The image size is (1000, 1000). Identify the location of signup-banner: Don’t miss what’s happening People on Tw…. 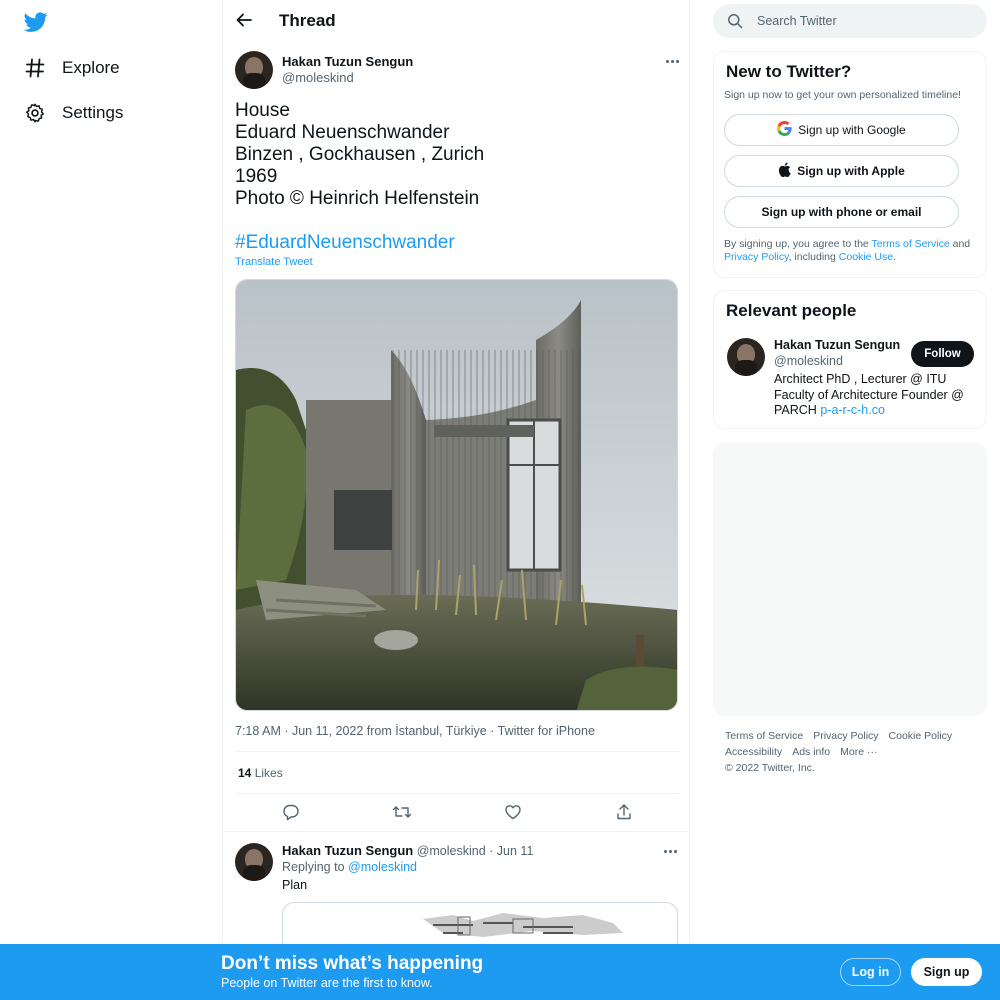
(500, 972).